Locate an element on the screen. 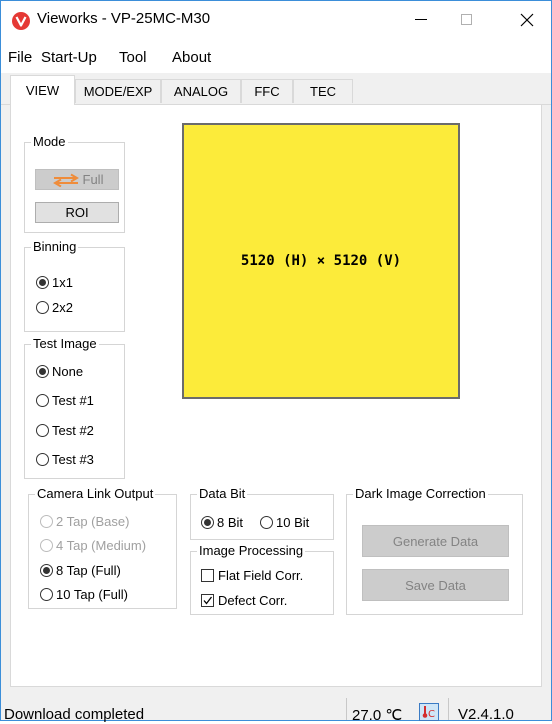  temperature-value: 27.0 ℃ is located at coordinates (377, 715).